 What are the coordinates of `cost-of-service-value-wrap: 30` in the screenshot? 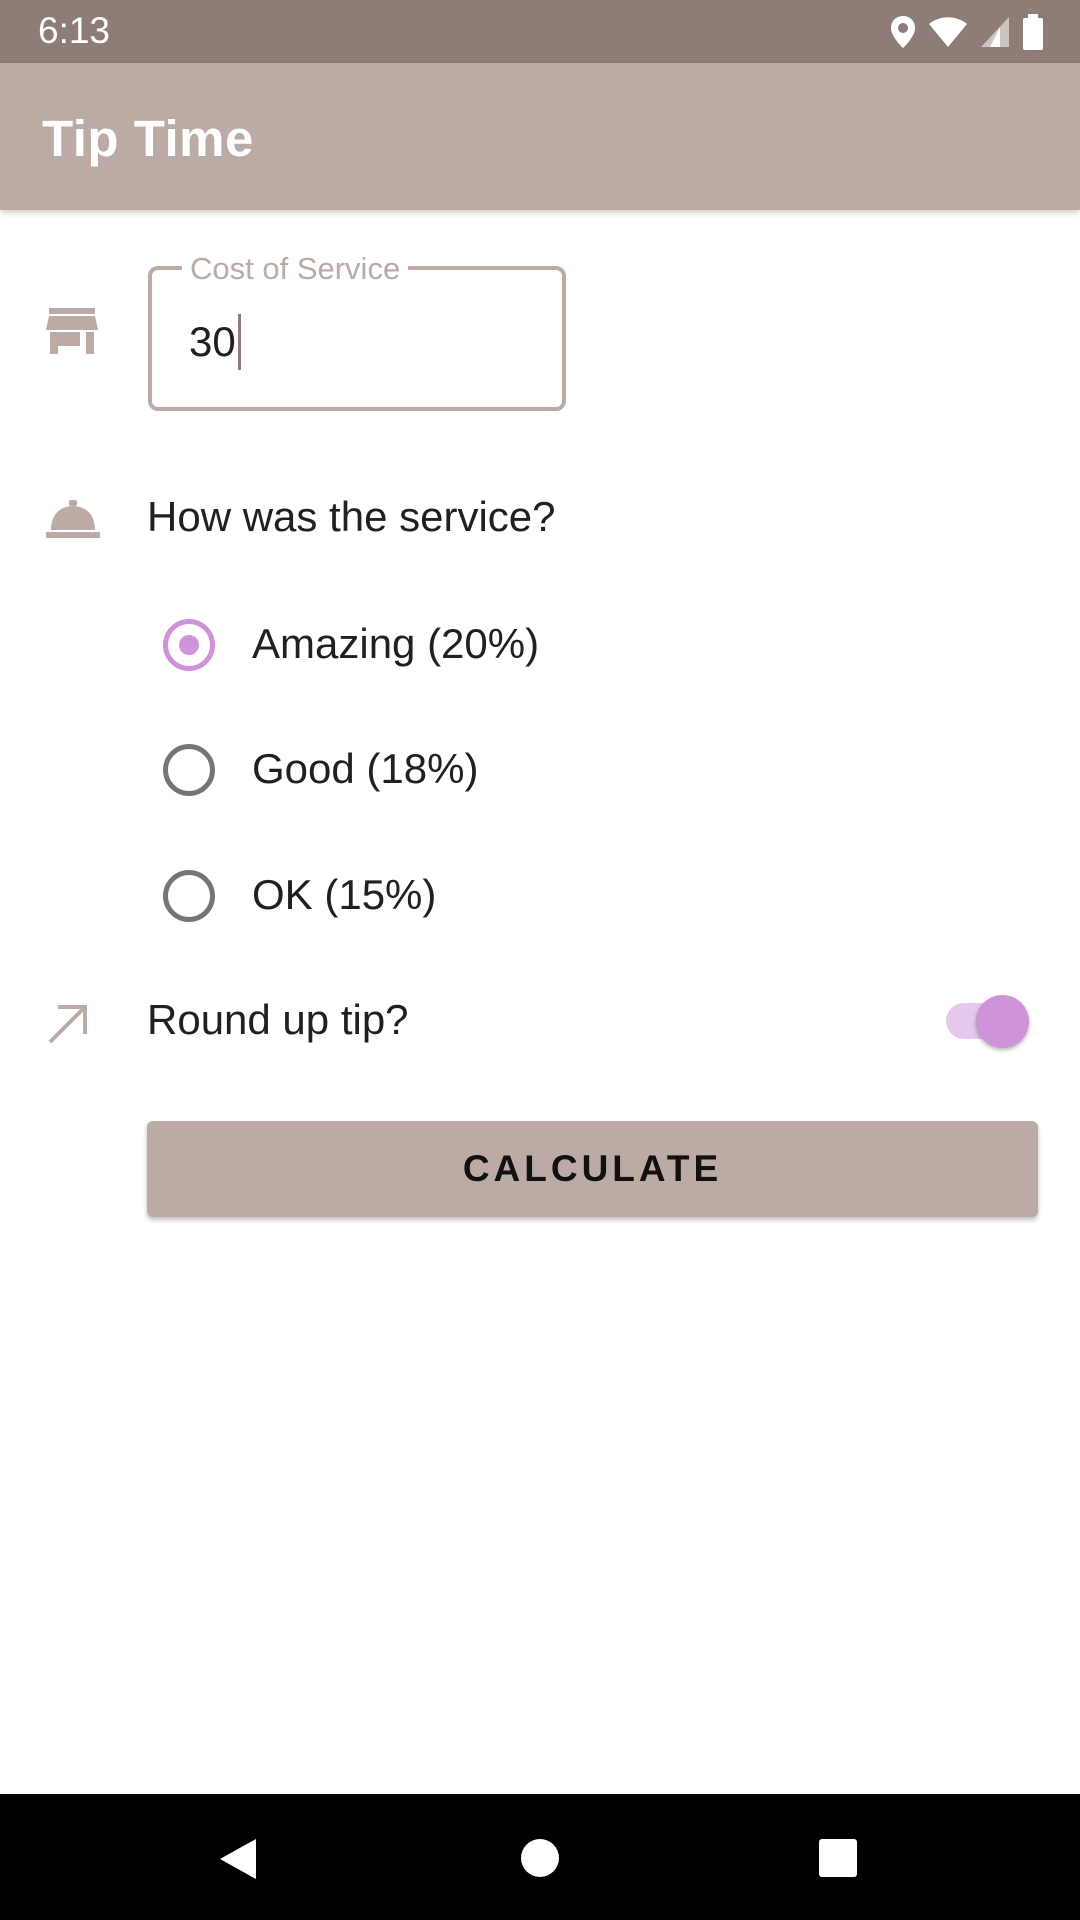 It's located at (215, 342).